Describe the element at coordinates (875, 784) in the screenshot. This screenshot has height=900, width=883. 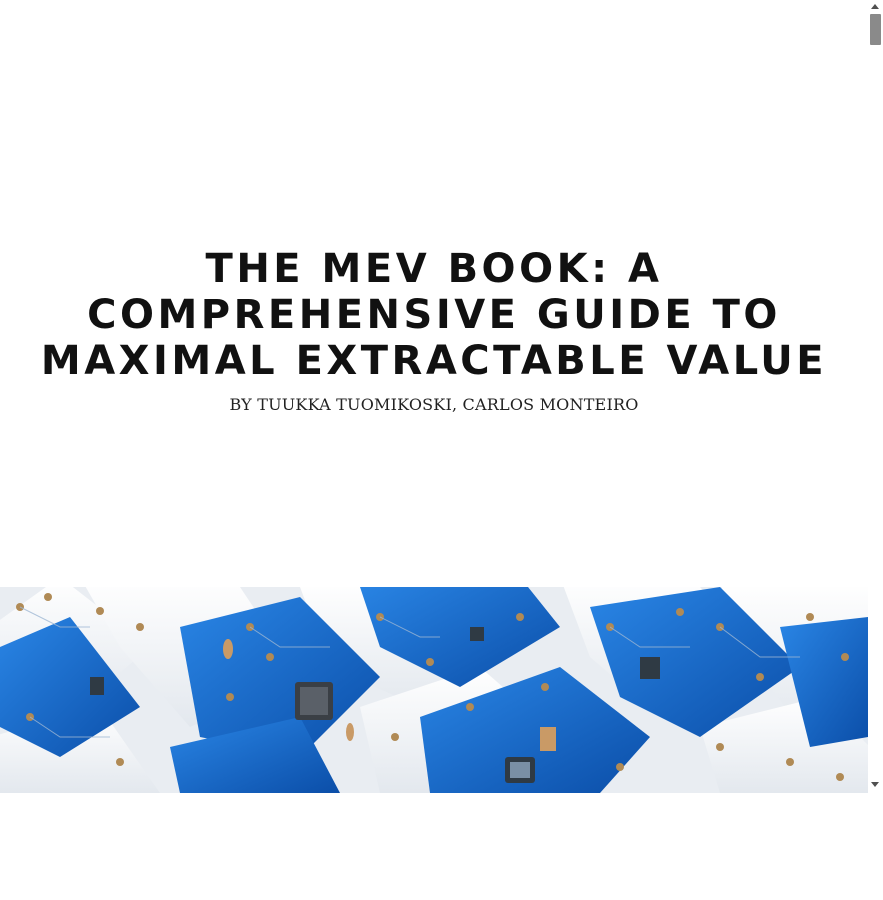
I see `scroll-down-arrow-icon` at that location.